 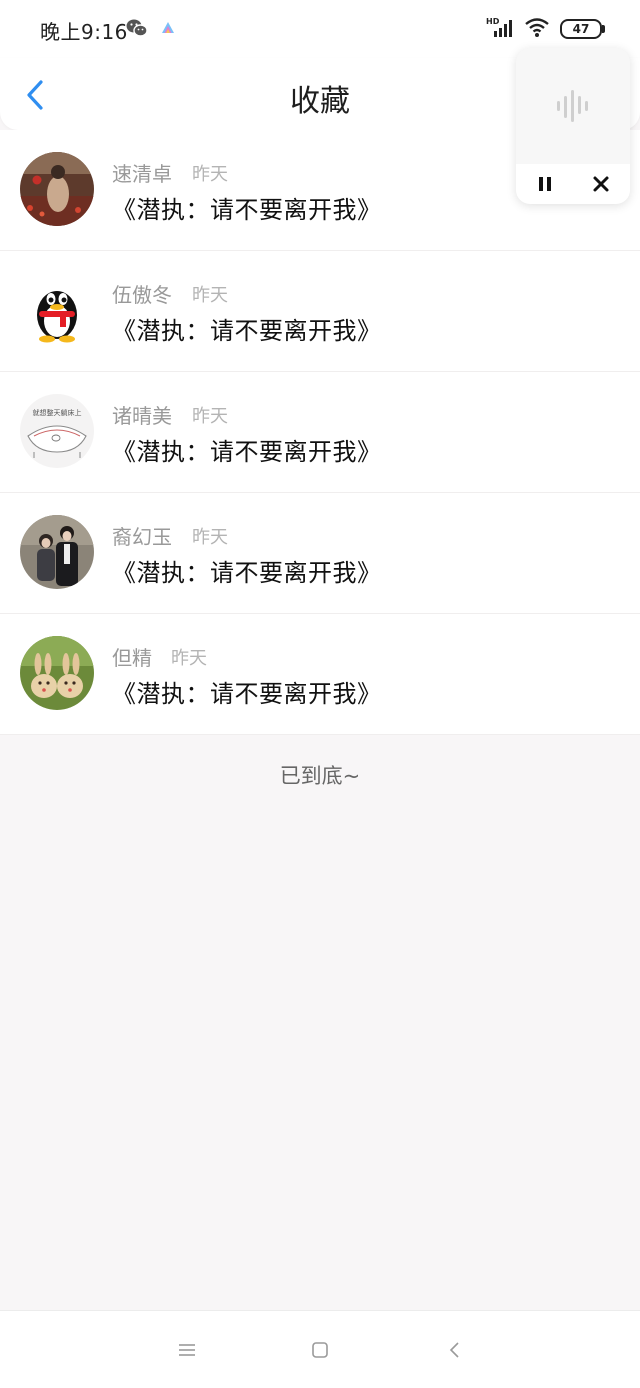 I want to click on nav-menu-button, so click(x=187, y=1350).